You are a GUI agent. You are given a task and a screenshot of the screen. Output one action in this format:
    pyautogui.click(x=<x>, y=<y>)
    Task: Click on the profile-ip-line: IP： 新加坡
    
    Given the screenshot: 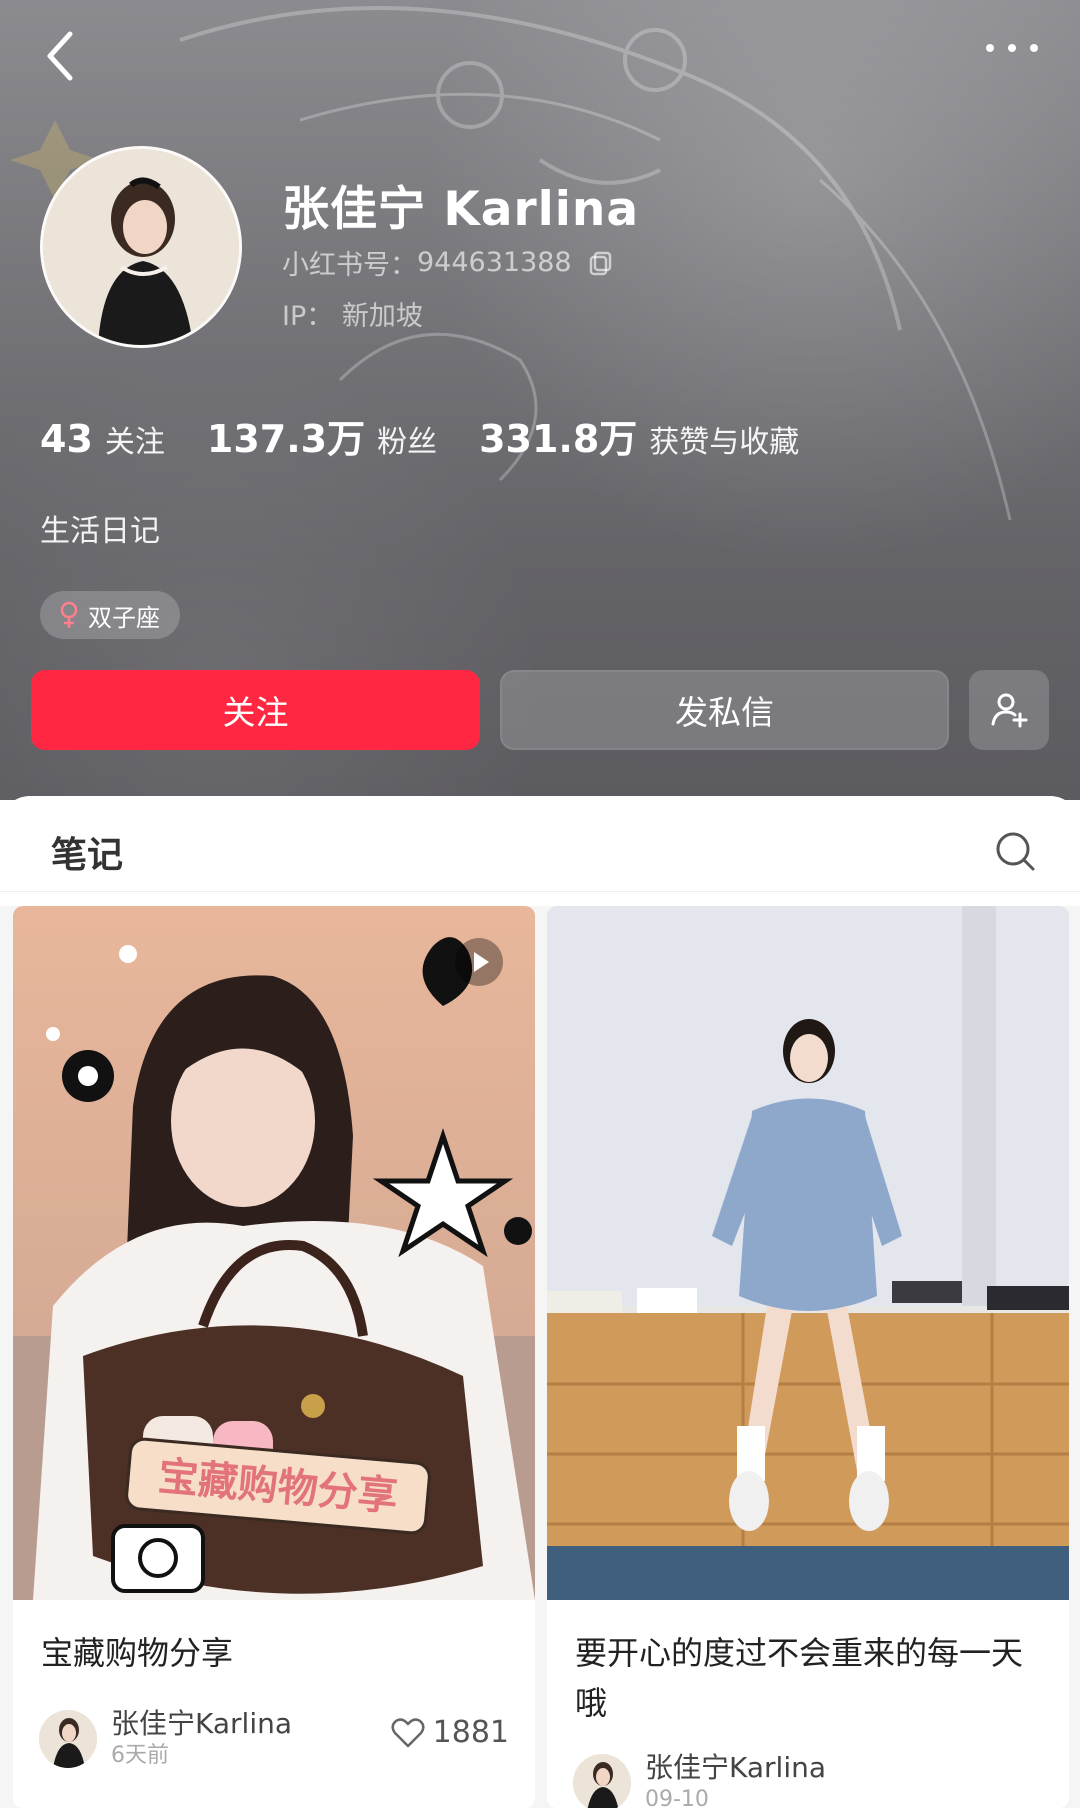 What is the action you would take?
    pyautogui.click(x=352, y=313)
    